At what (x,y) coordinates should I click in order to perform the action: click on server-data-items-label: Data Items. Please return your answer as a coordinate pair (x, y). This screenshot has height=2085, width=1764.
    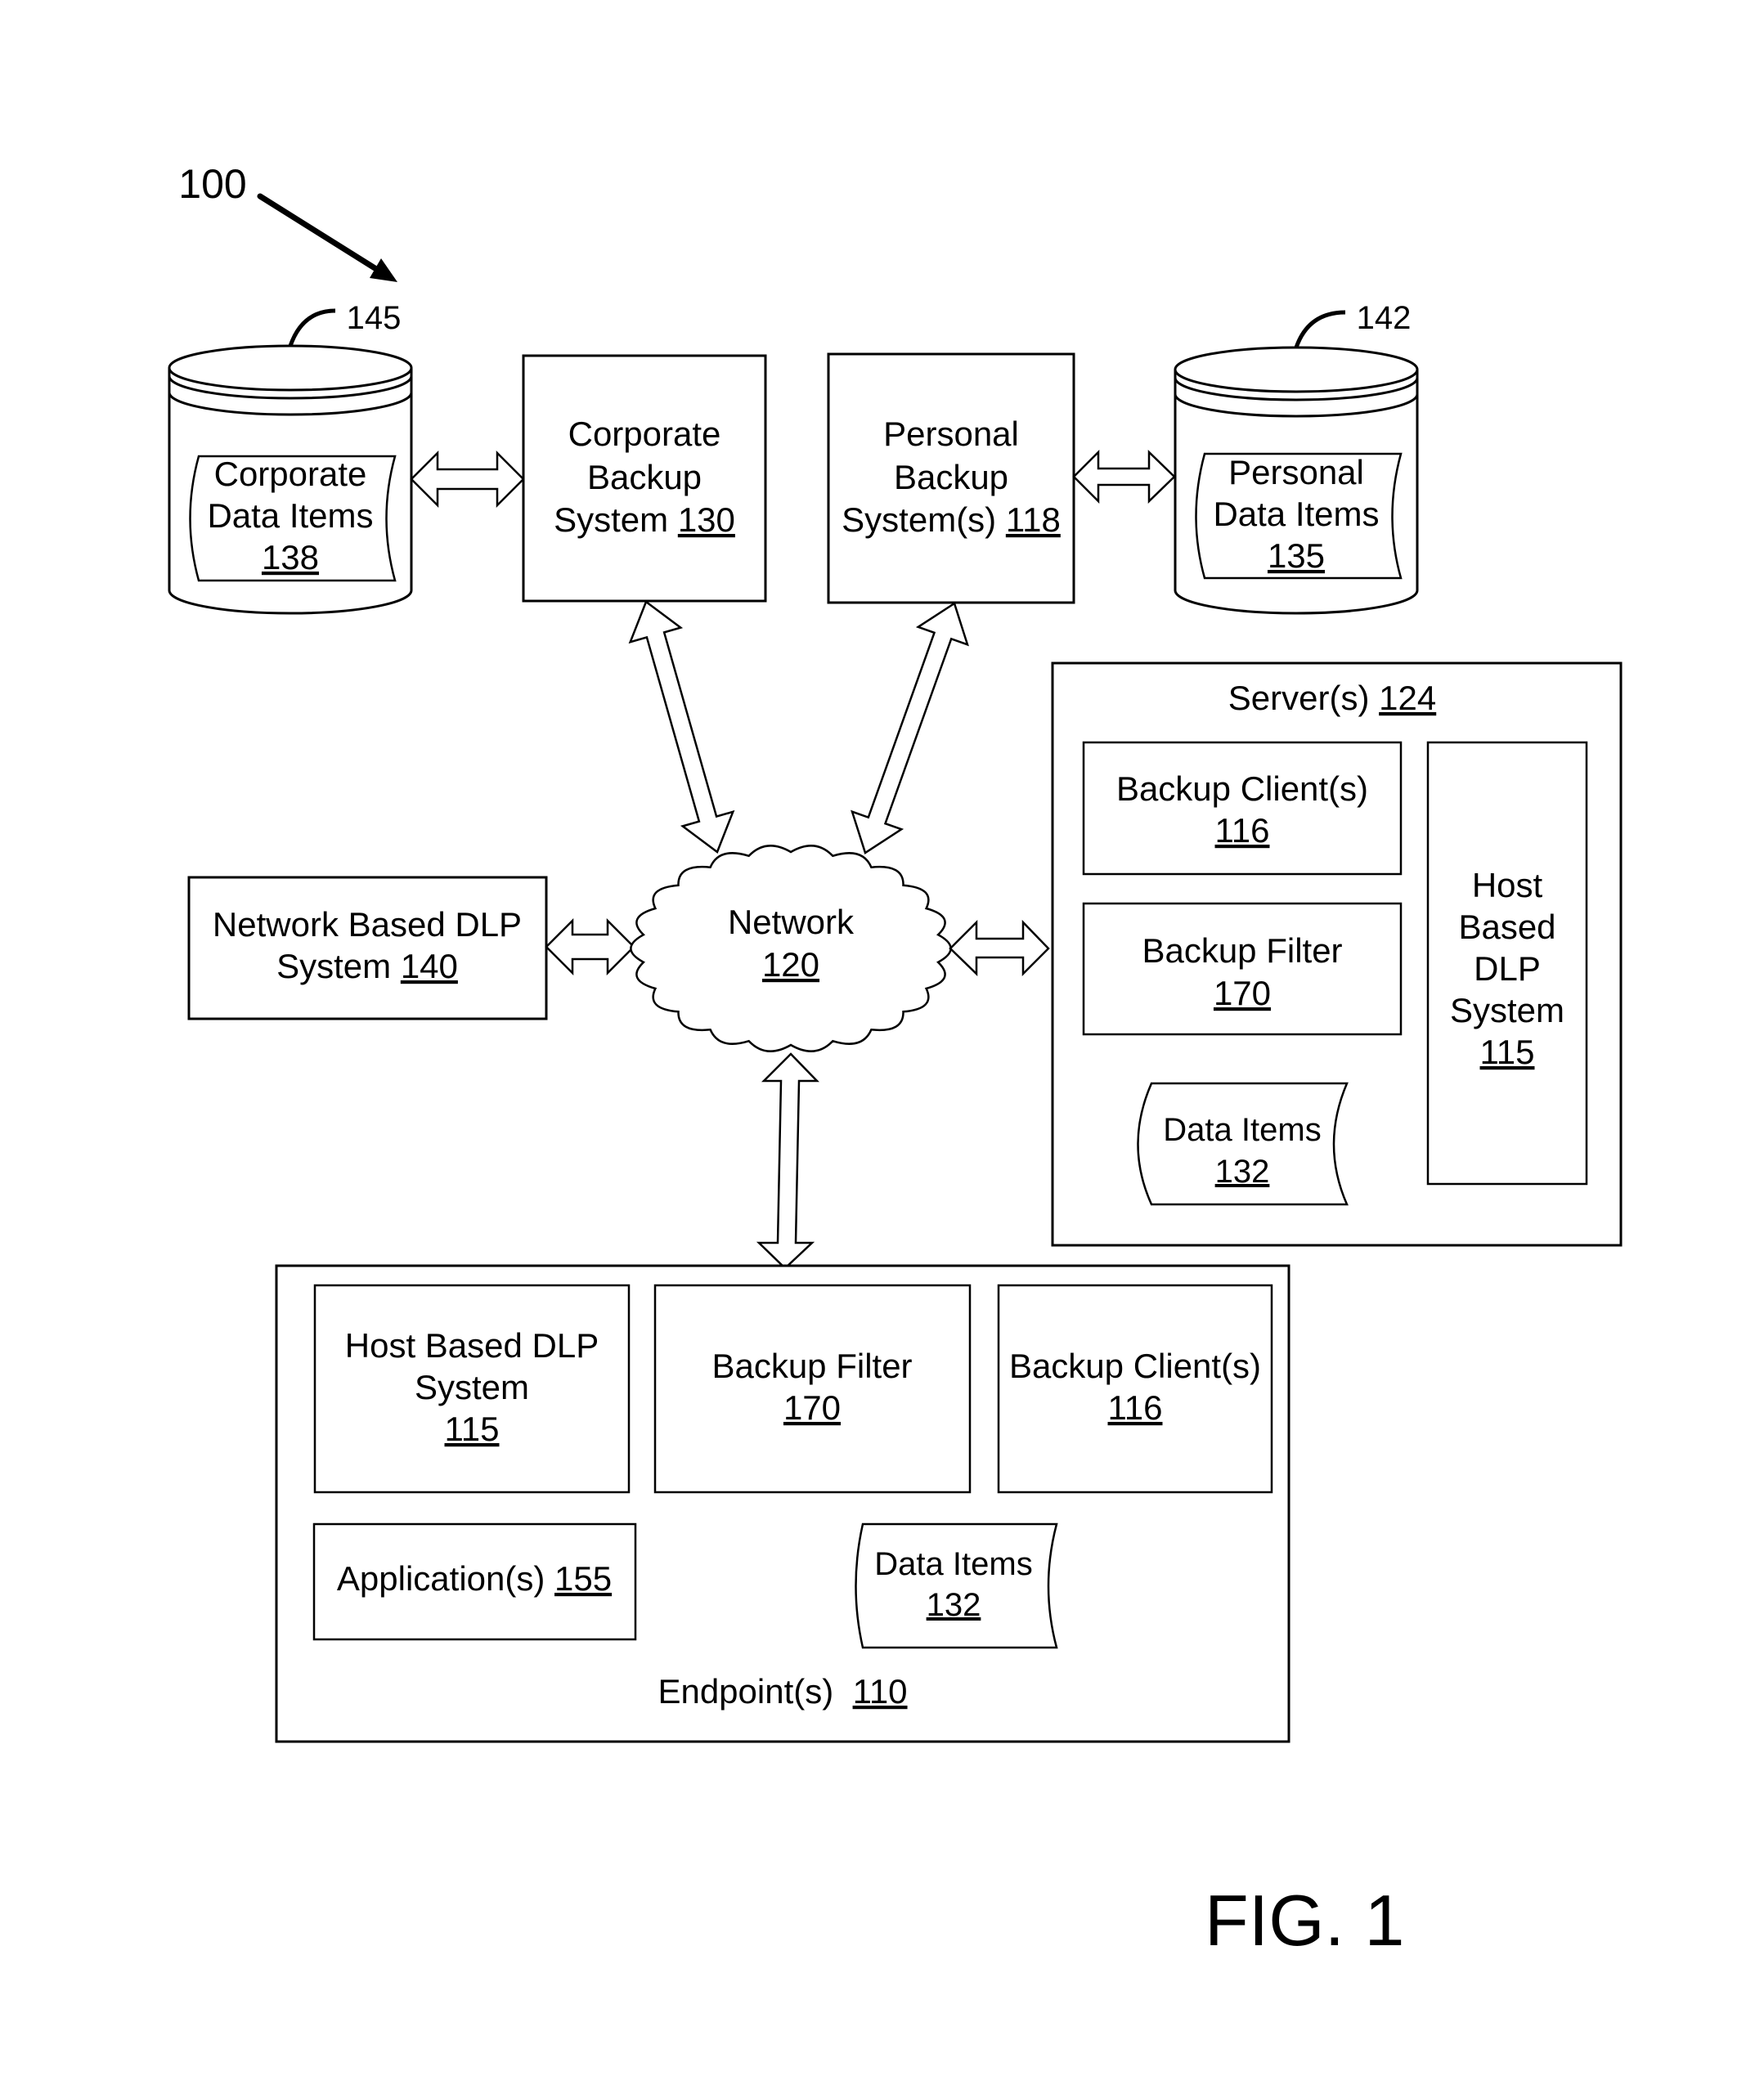
    Looking at the image, I should click on (1242, 1130).